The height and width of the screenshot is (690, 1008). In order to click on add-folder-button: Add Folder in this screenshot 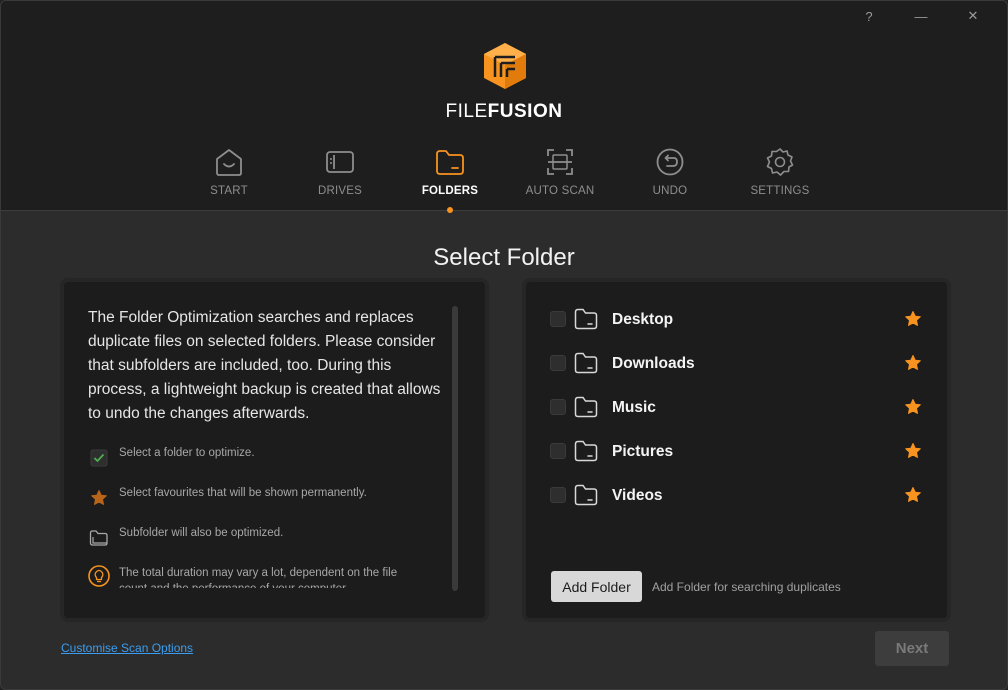, I will do `click(596, 586)`.